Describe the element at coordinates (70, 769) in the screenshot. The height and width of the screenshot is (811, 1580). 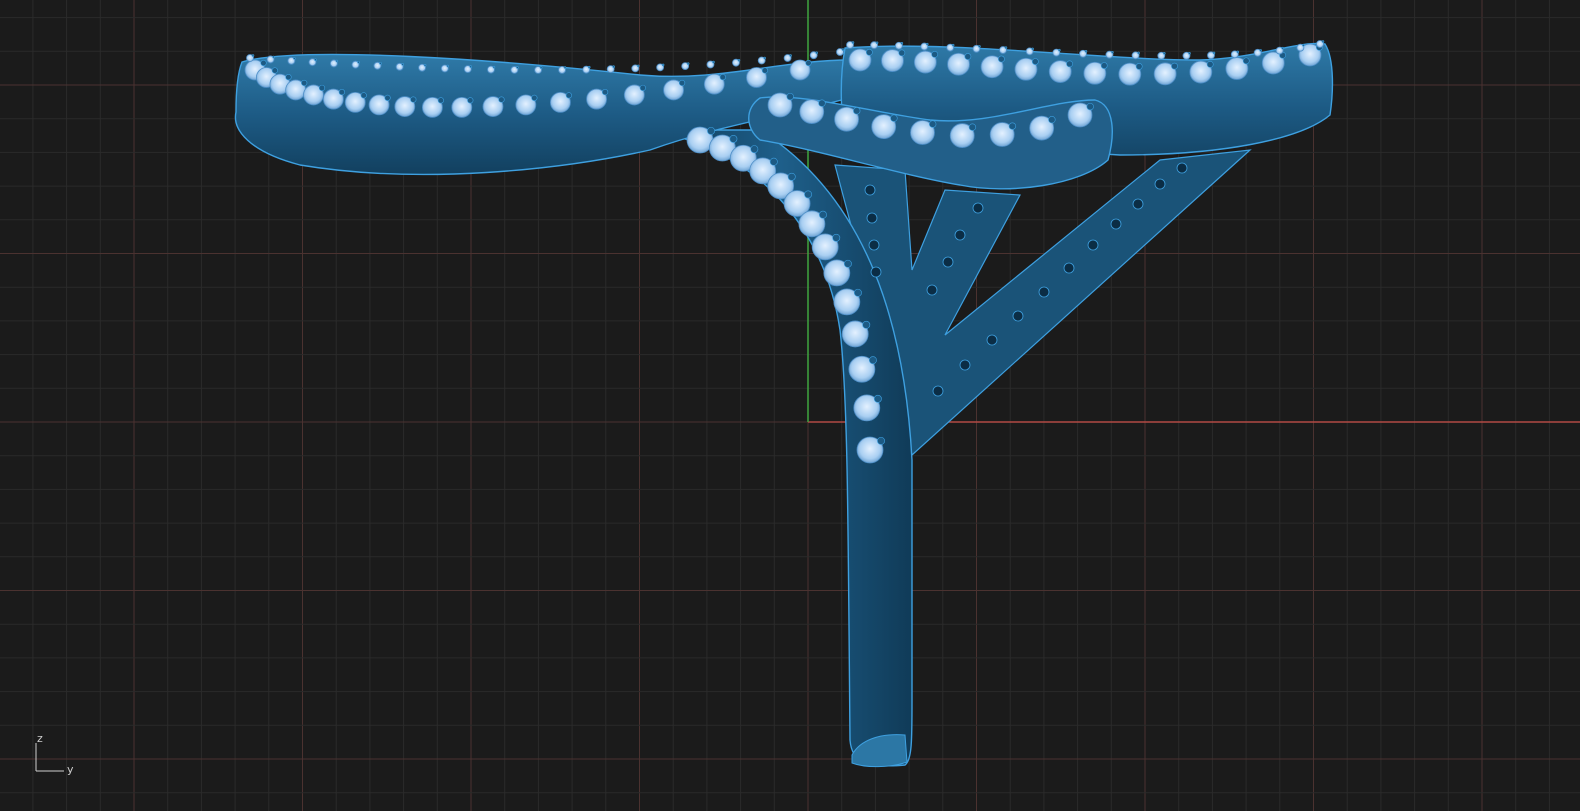
I see `axis-widget-y-label: y` at that location.